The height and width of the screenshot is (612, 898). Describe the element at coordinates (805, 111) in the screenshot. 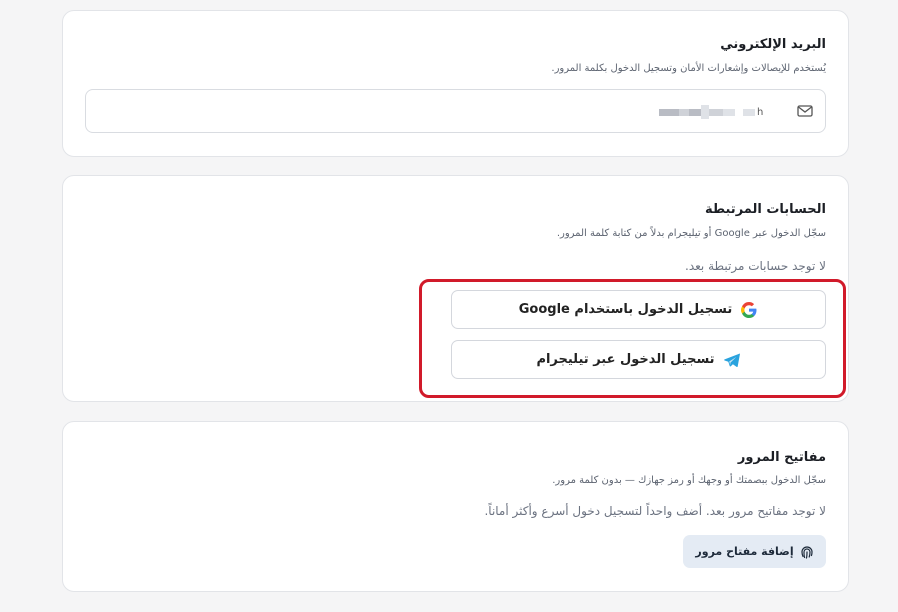

I see `mail-icon` at that location.